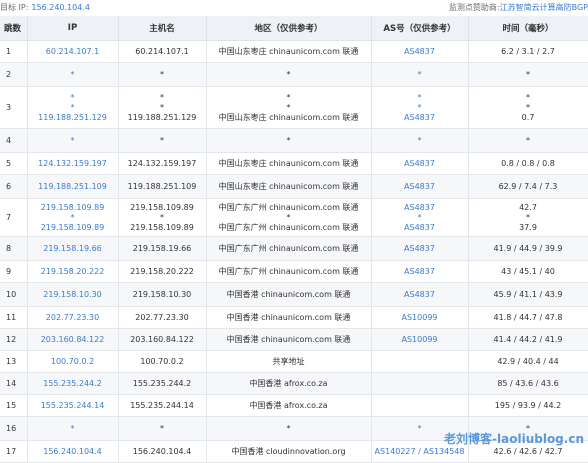  I want to click on table-row: 4 * * * * *, so click(294, 140).